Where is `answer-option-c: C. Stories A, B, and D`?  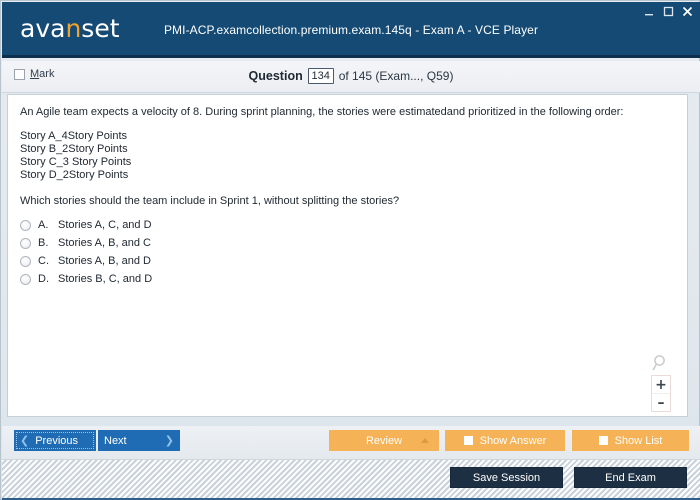
answer-option-c: C. Stories A, B, and D is located at coordinates (348, 261).